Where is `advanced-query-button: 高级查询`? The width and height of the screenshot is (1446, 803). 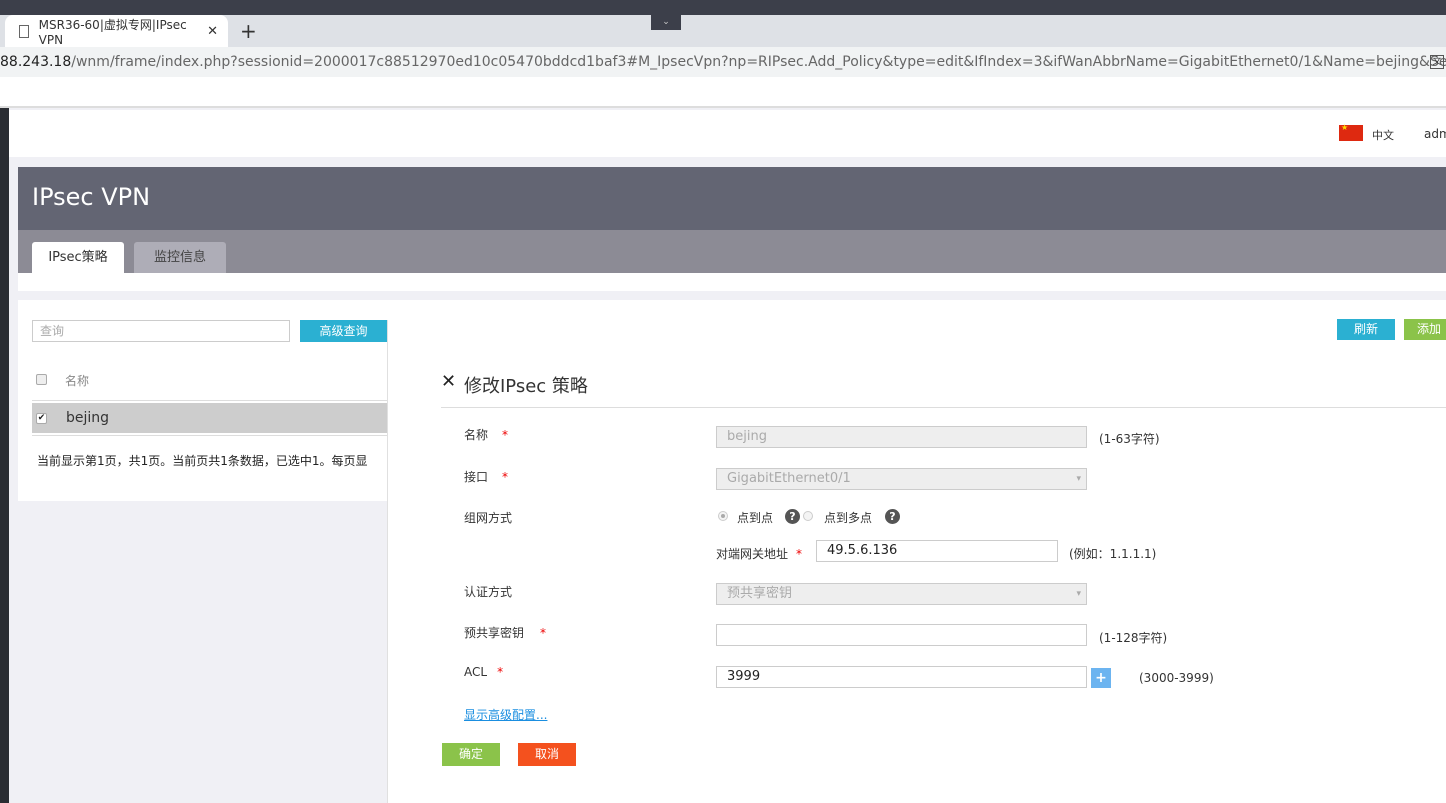 advanced-query-button: 高级查询 is located at coordinates (343, 331).